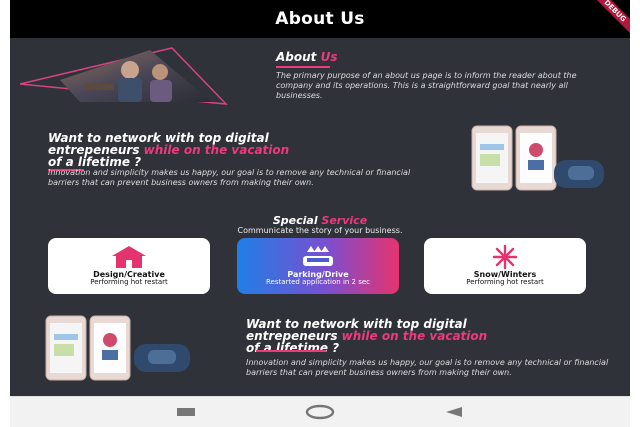  I want to click on home-button, so click(320, 412).